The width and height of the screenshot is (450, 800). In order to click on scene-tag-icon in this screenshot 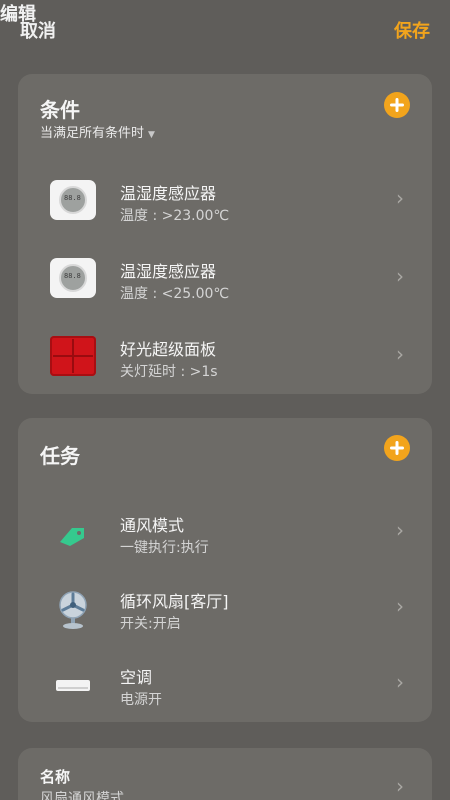, I will do `click(73, 534)`.